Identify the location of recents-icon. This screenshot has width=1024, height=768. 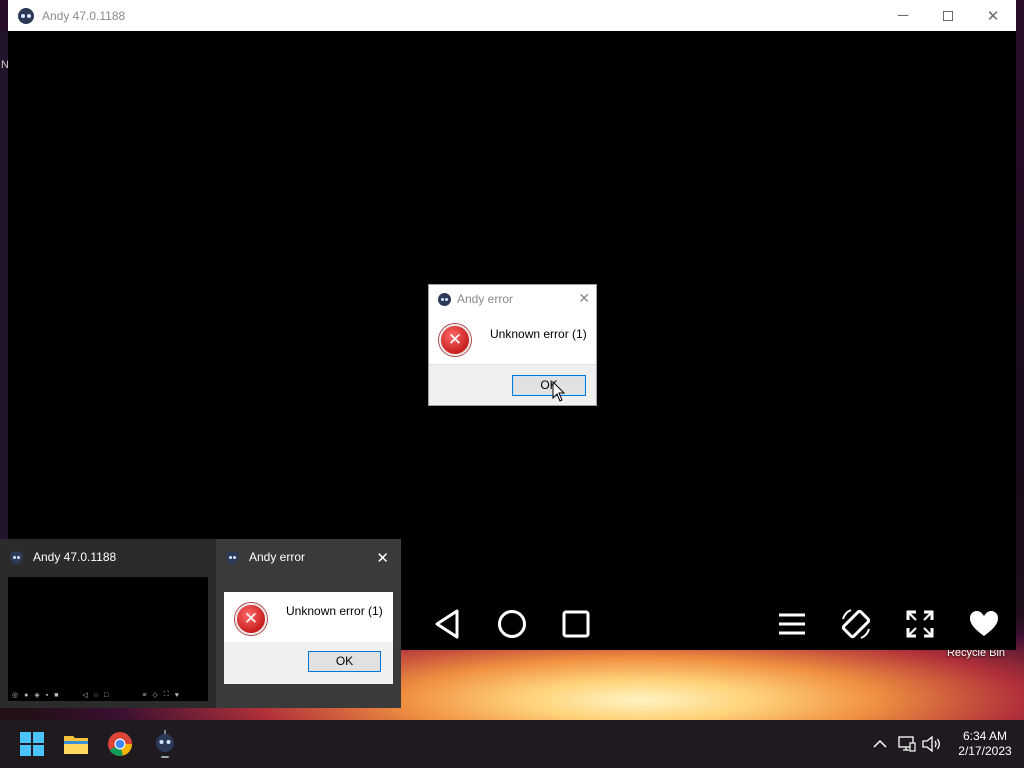
(576, 624).